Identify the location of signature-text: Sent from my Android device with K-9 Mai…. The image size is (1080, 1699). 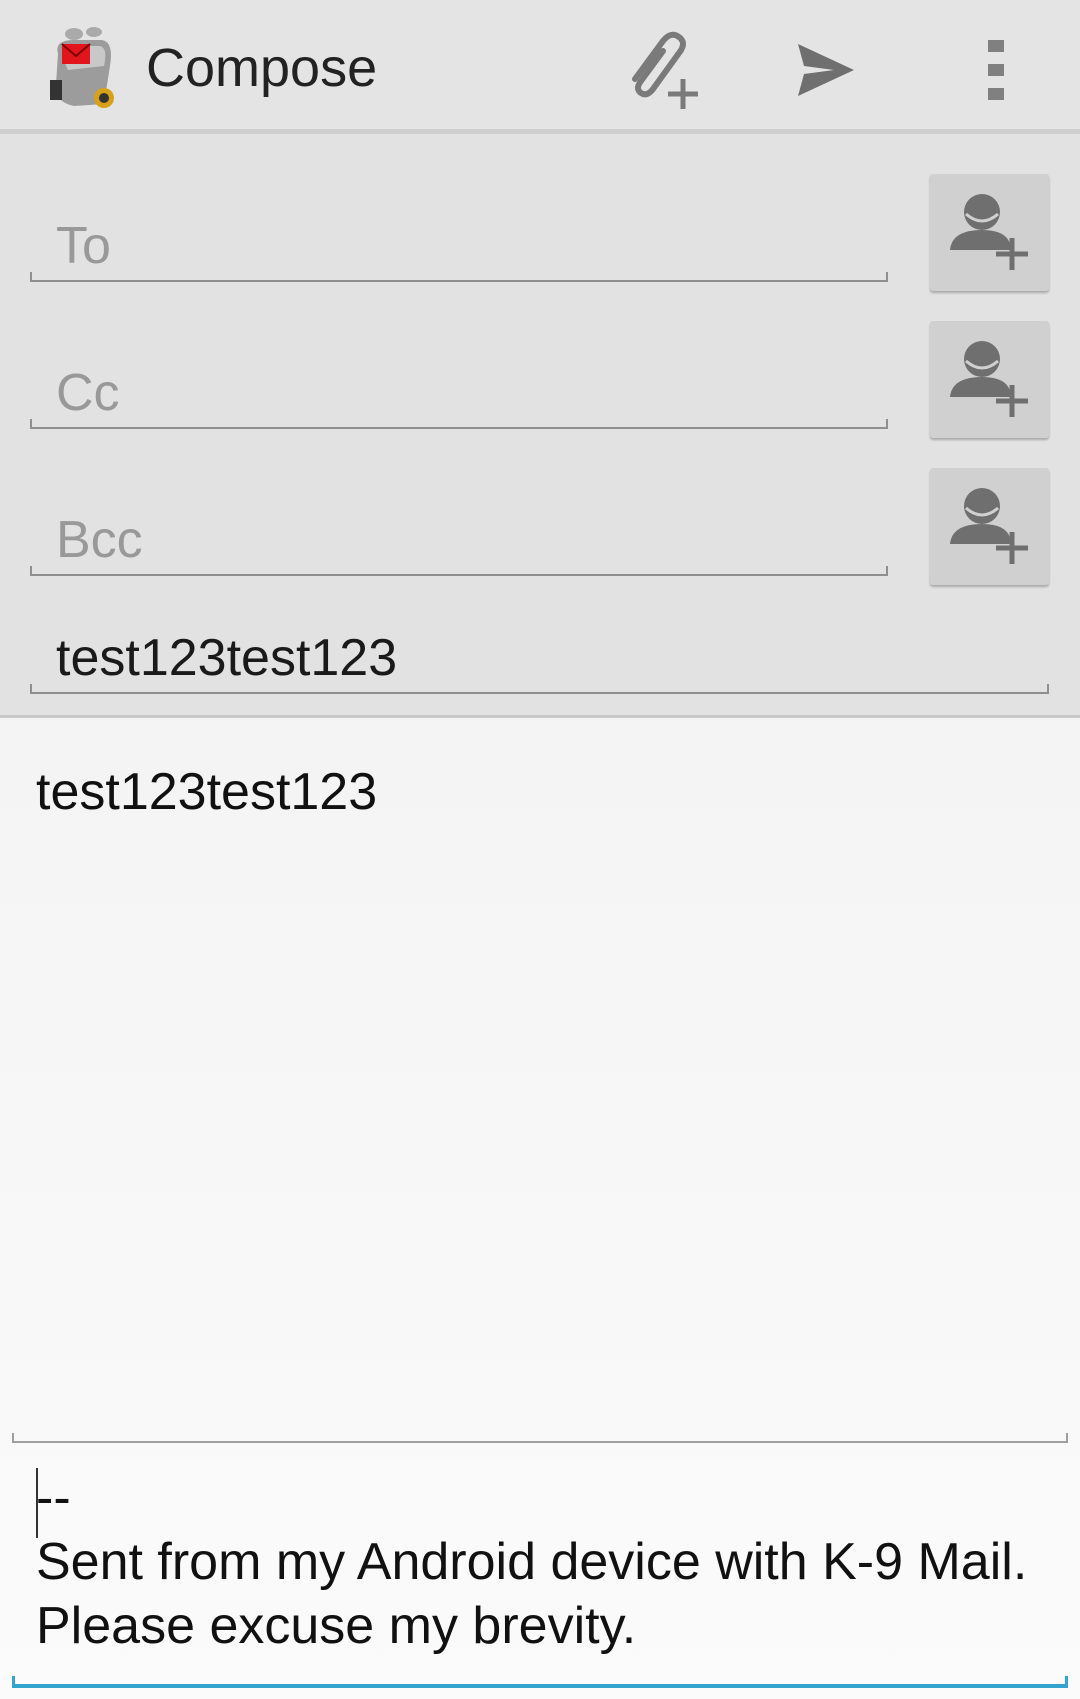
(532, 1594).